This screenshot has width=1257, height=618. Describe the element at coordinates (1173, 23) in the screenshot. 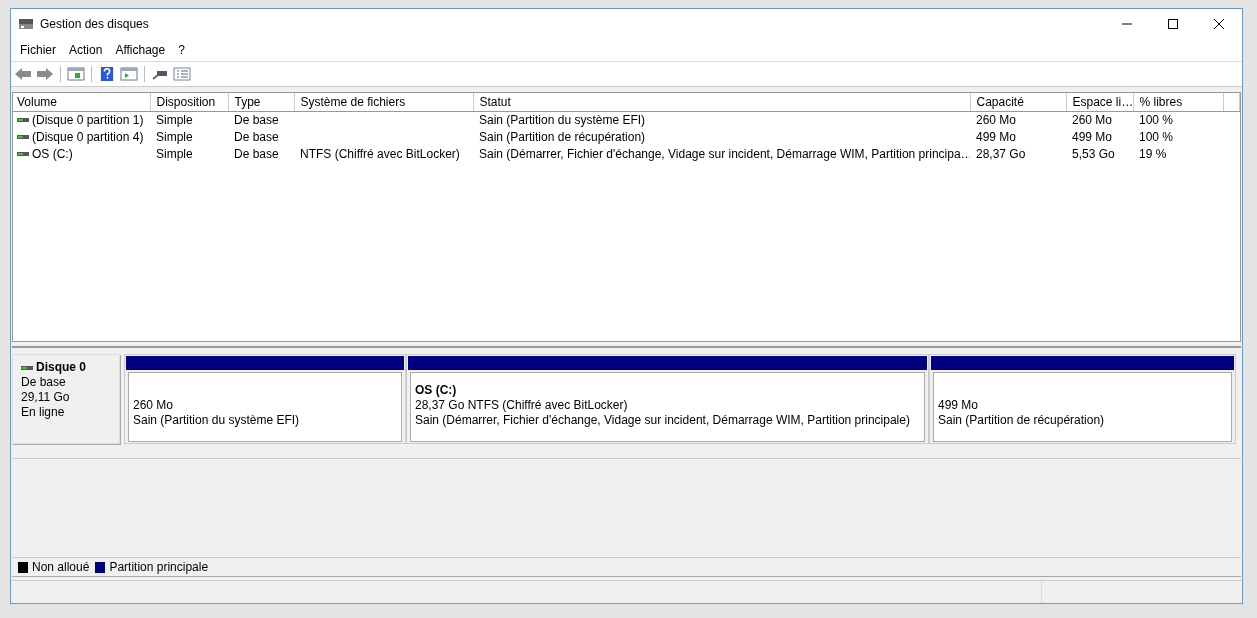

I see `maximize-icon` at that location.